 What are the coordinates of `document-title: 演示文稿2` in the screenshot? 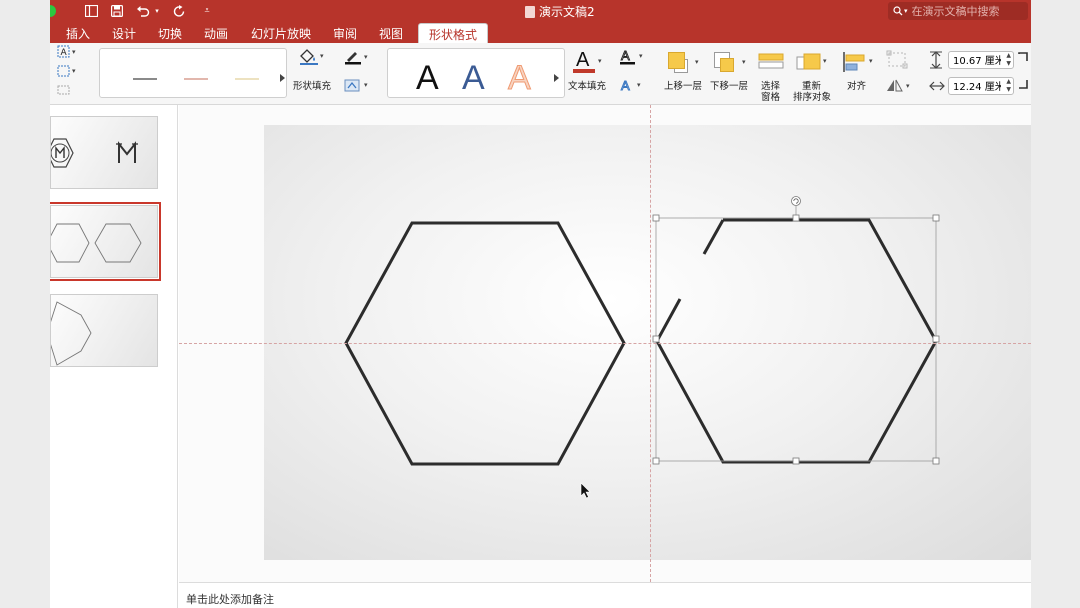 It's located at (560, 11).